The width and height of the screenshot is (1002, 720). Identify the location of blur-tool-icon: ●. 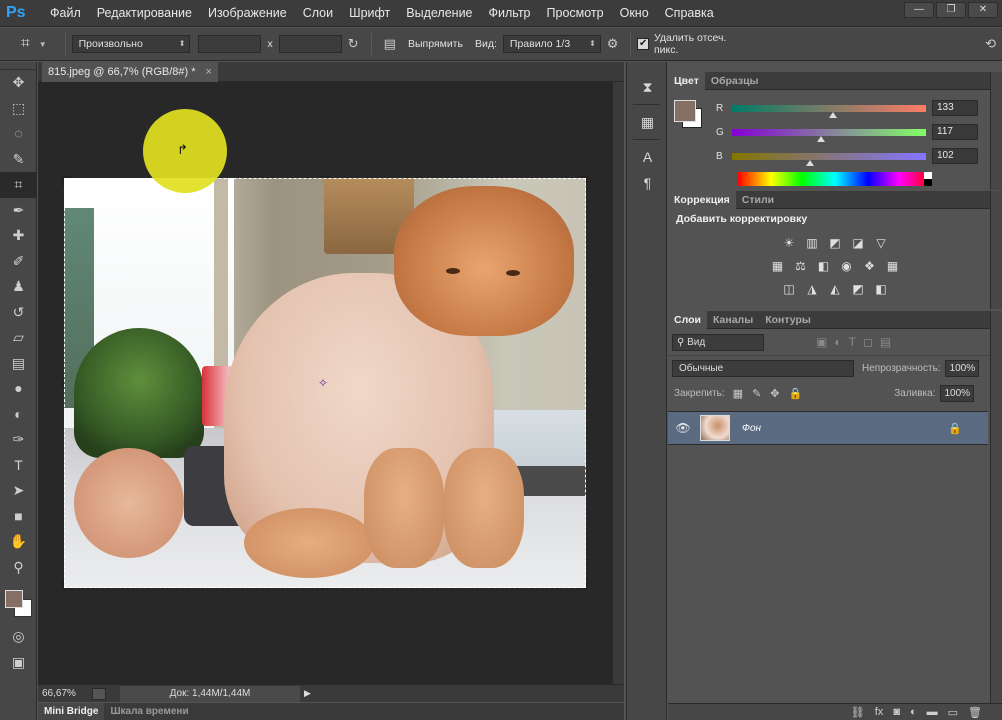
(18, 389).